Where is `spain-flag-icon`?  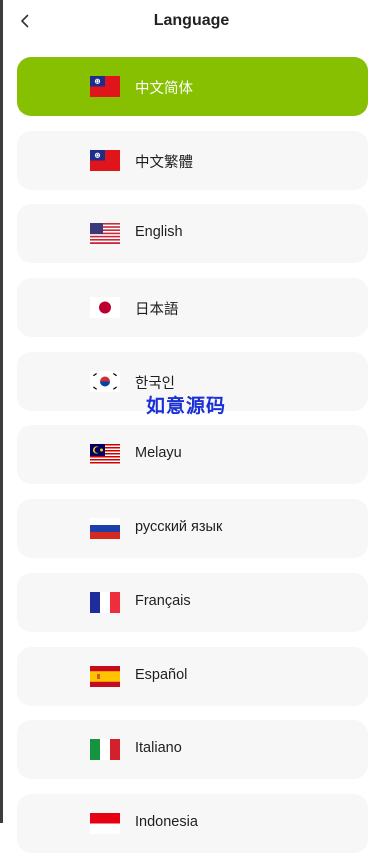
spain-flag-icon is located at coordinates (105, 676).